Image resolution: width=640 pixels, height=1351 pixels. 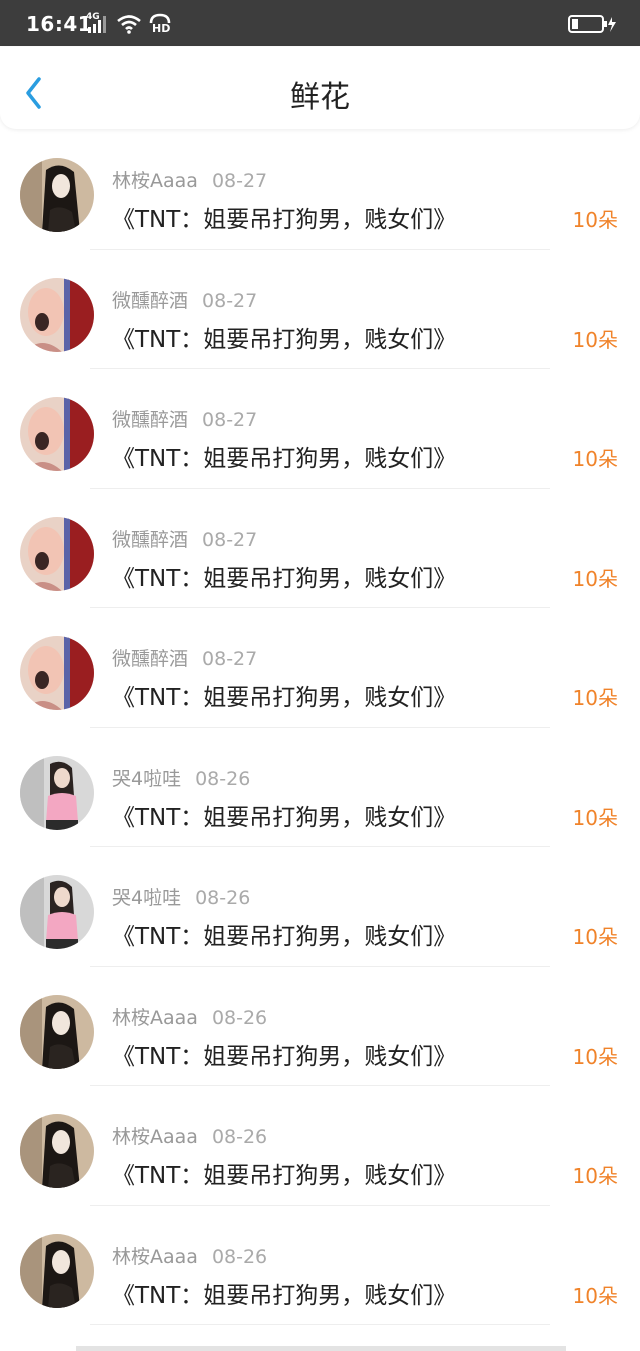 What do you see at coordinates (320, 97) in the screenshot?
I see `page-title: 鲜花` at bounding box center [320, 97].